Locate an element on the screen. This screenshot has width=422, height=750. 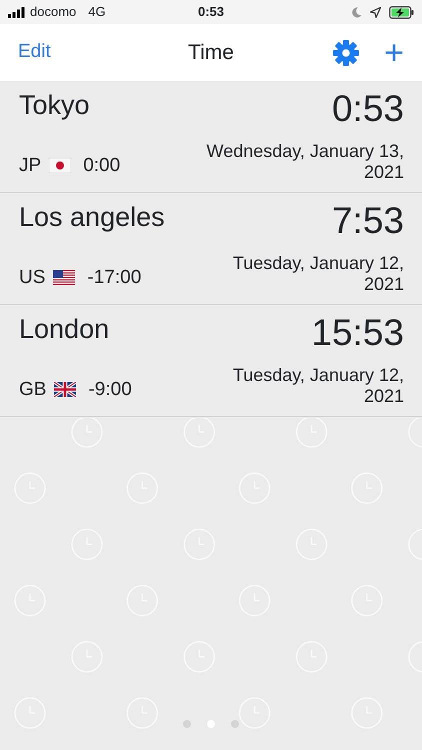
city-row: London 15:53 GB -9:00 Tuesday, January 12, 2021 is located at coordinates (211, 361).